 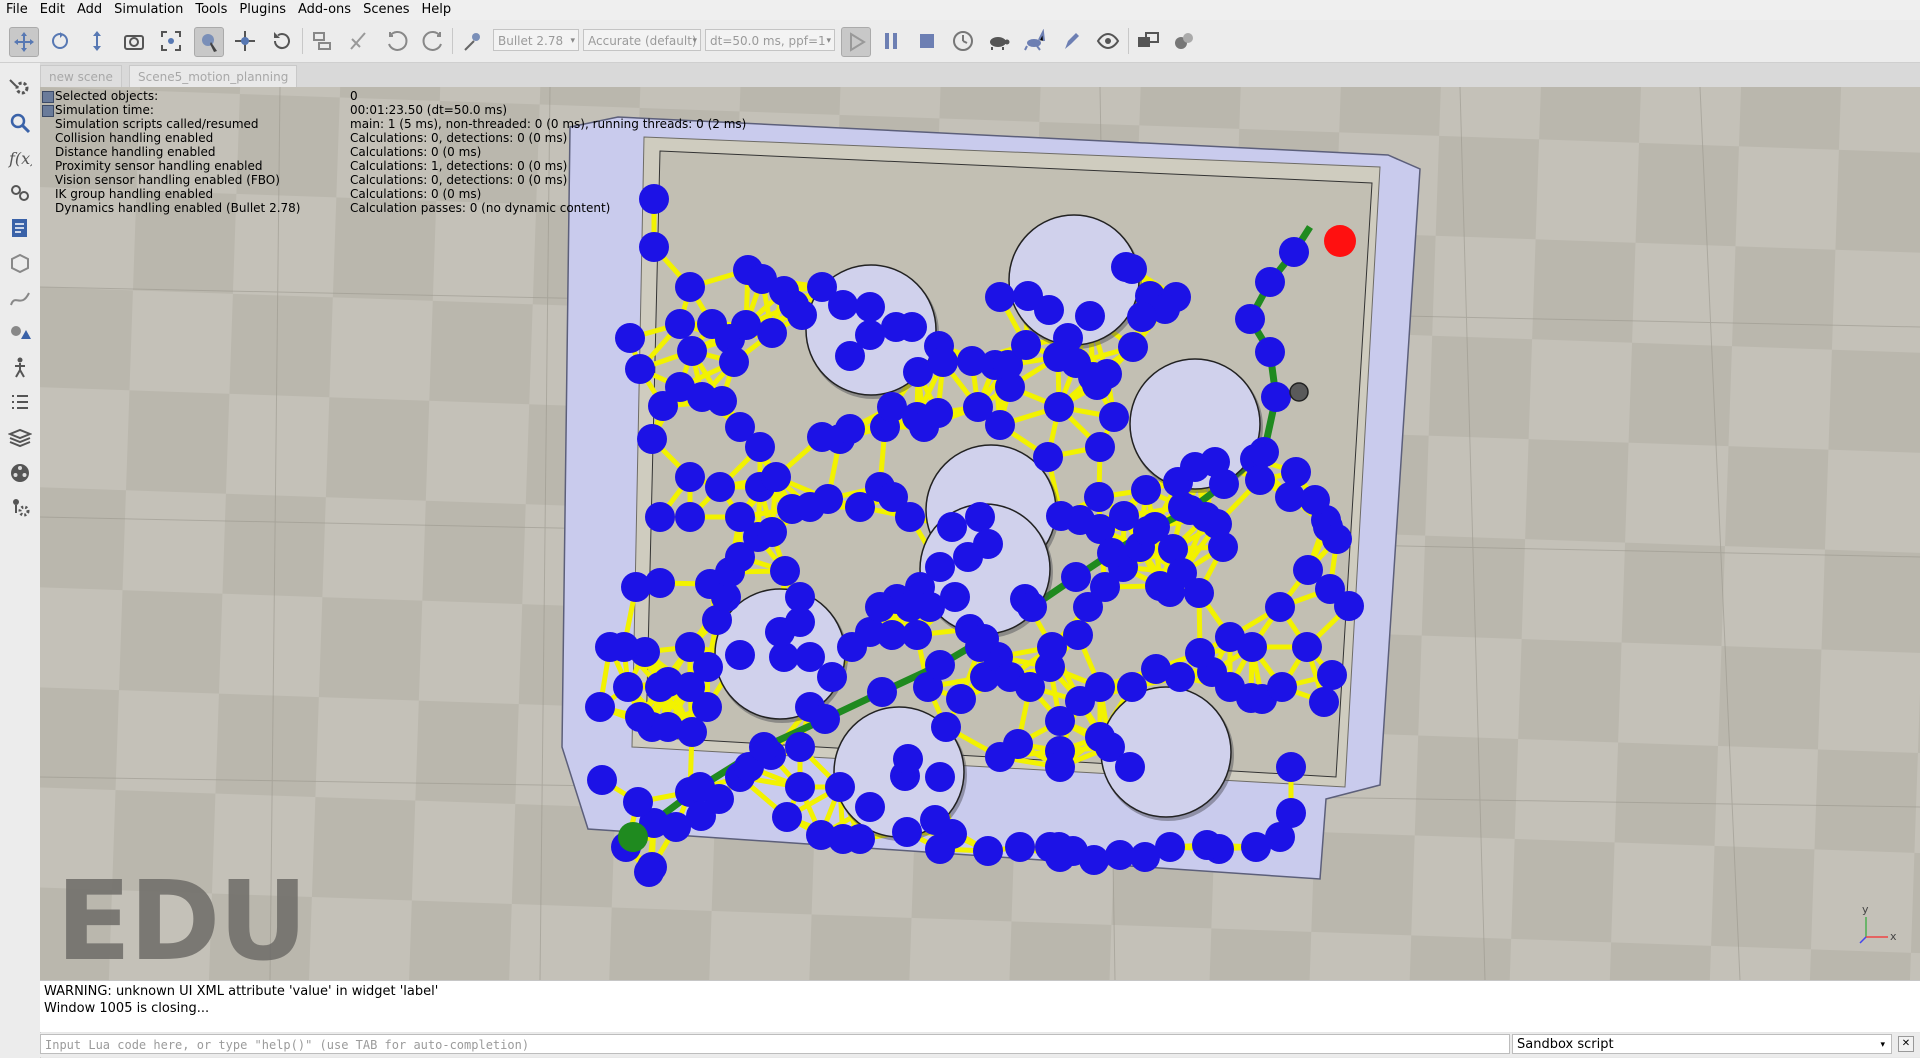 What do you see at coordinates (20, 403) in the screenshot?
I see `user-settings-icon` at bounding box center [20, 403].